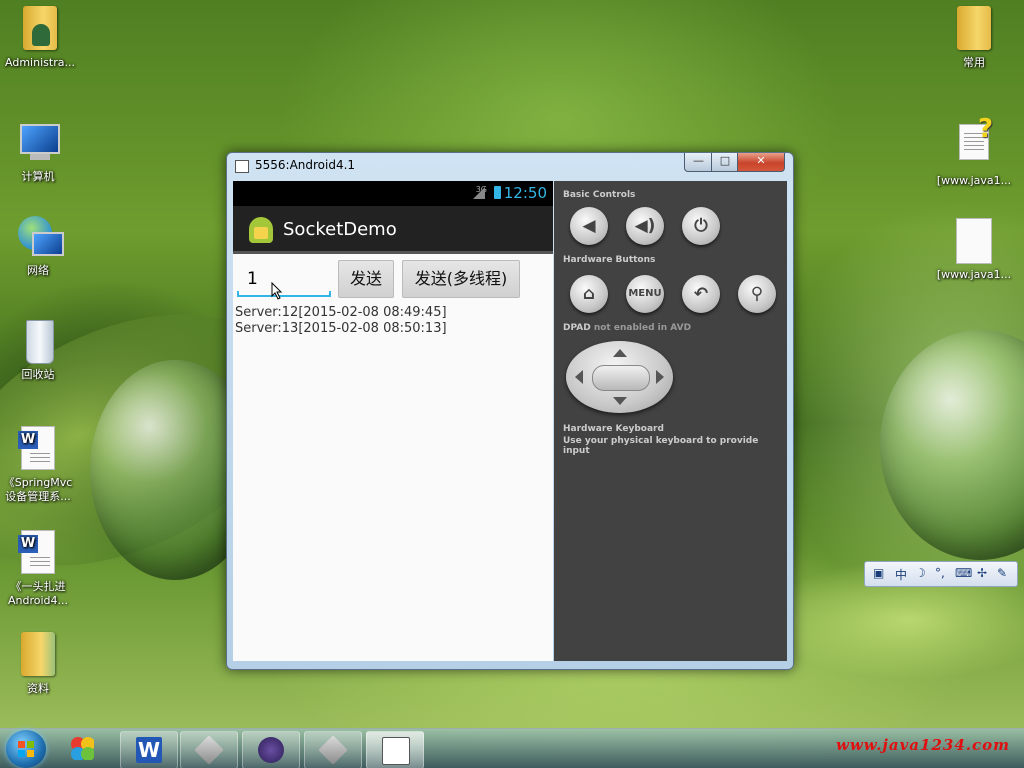 The width and height of the screenshot is (1024, 768). Describe the element at coordinates (761, 162) in the screenshot. I see `close-button: ✕` at that location.